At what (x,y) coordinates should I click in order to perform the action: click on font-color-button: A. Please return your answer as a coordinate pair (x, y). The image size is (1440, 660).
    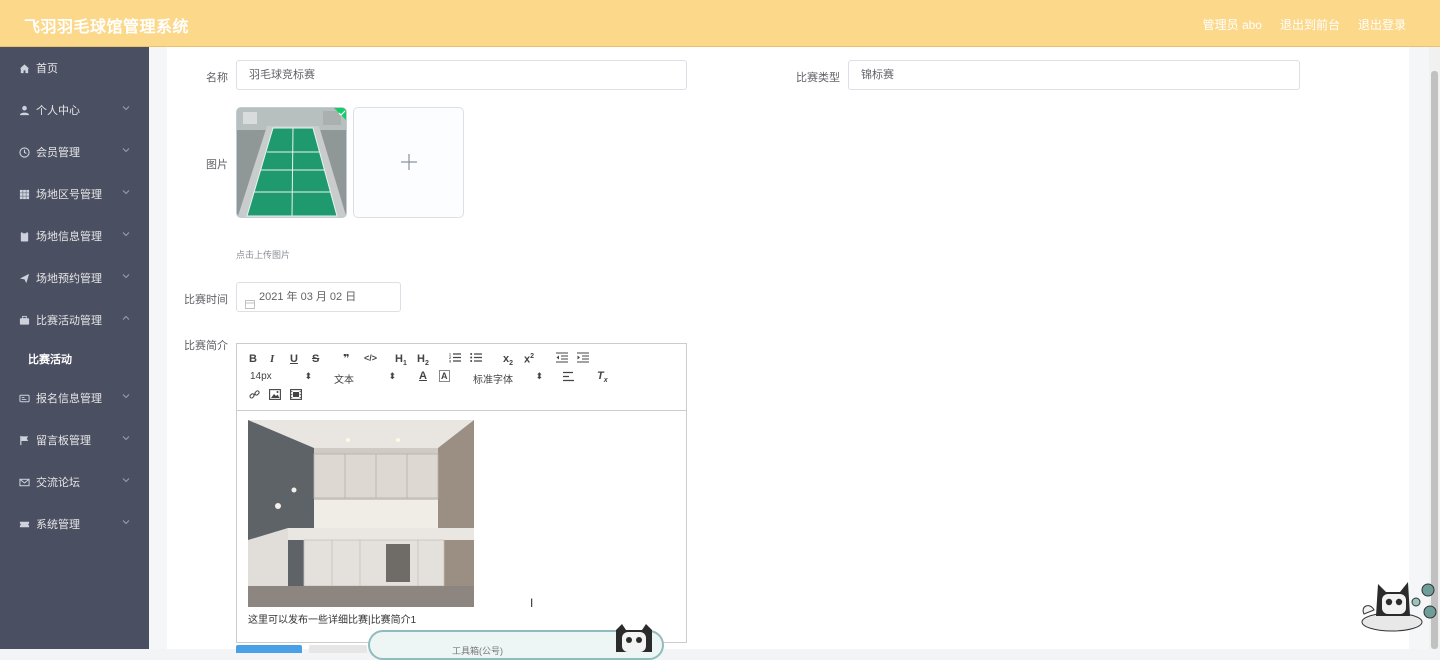
    Looking at the image, I should click on (423, 376).